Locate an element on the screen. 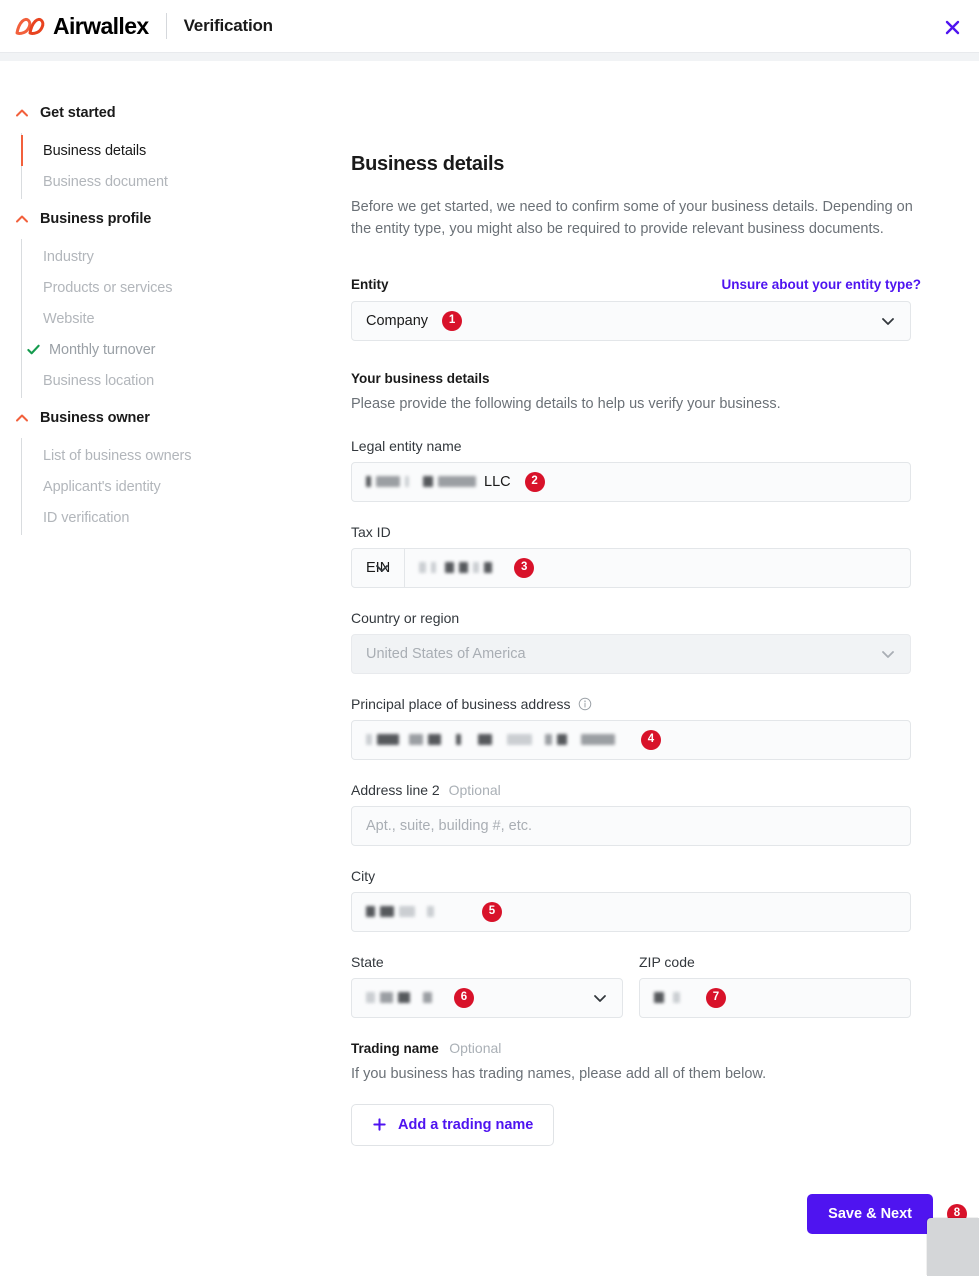 The image size is (979, 1276). address-line-2-placeholder: Apt., suite, building #, etc. is located at coordinates (449, 825).